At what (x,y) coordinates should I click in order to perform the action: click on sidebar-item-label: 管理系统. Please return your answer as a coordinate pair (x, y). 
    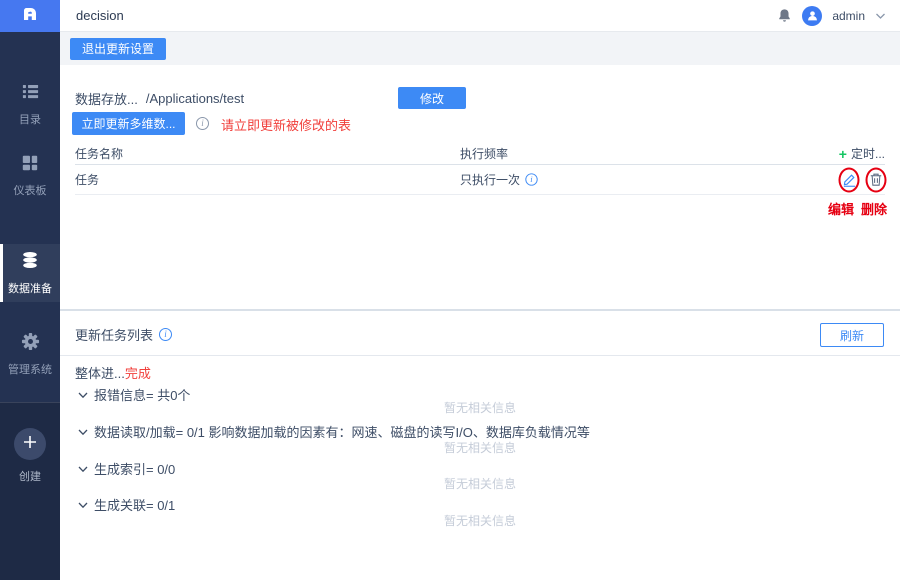
    Looking at the image, I should click on (30, 370).